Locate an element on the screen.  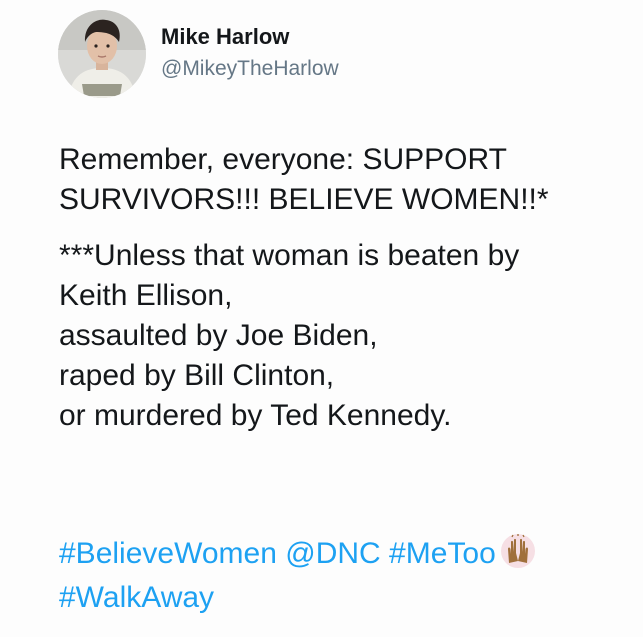
tweet-line: assaulted by Joe Biden, is located at coordinates (218, 335).